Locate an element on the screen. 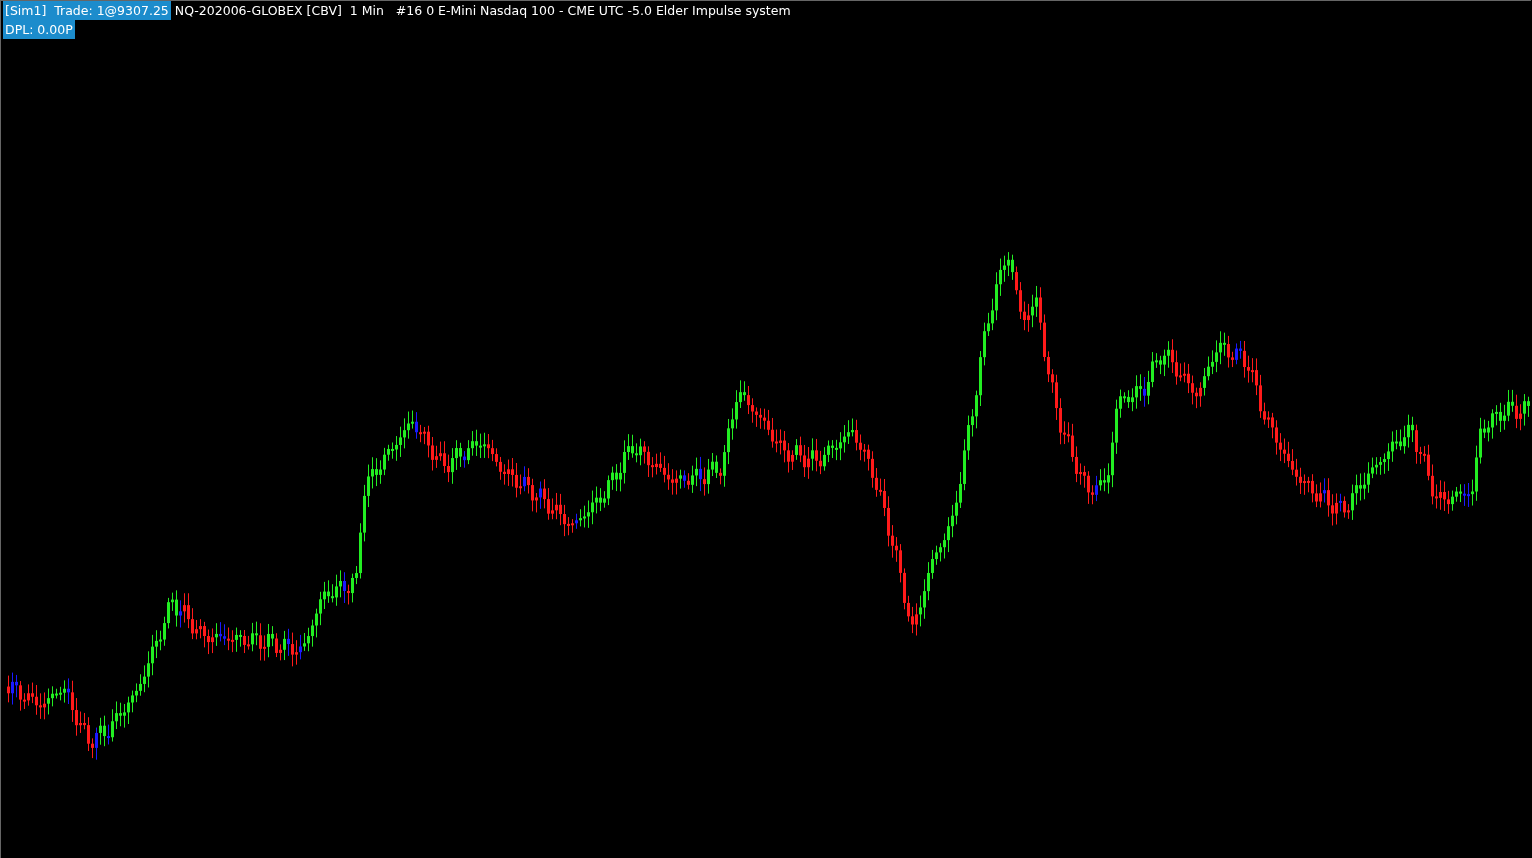  chart-title: NQ-202006-GLOBEX [CBV] 1 Min #16 0 E-Mini Nasdaq 100 - CME UTC -5.0 Elder Impulse system is located at coordinates (482, 11).